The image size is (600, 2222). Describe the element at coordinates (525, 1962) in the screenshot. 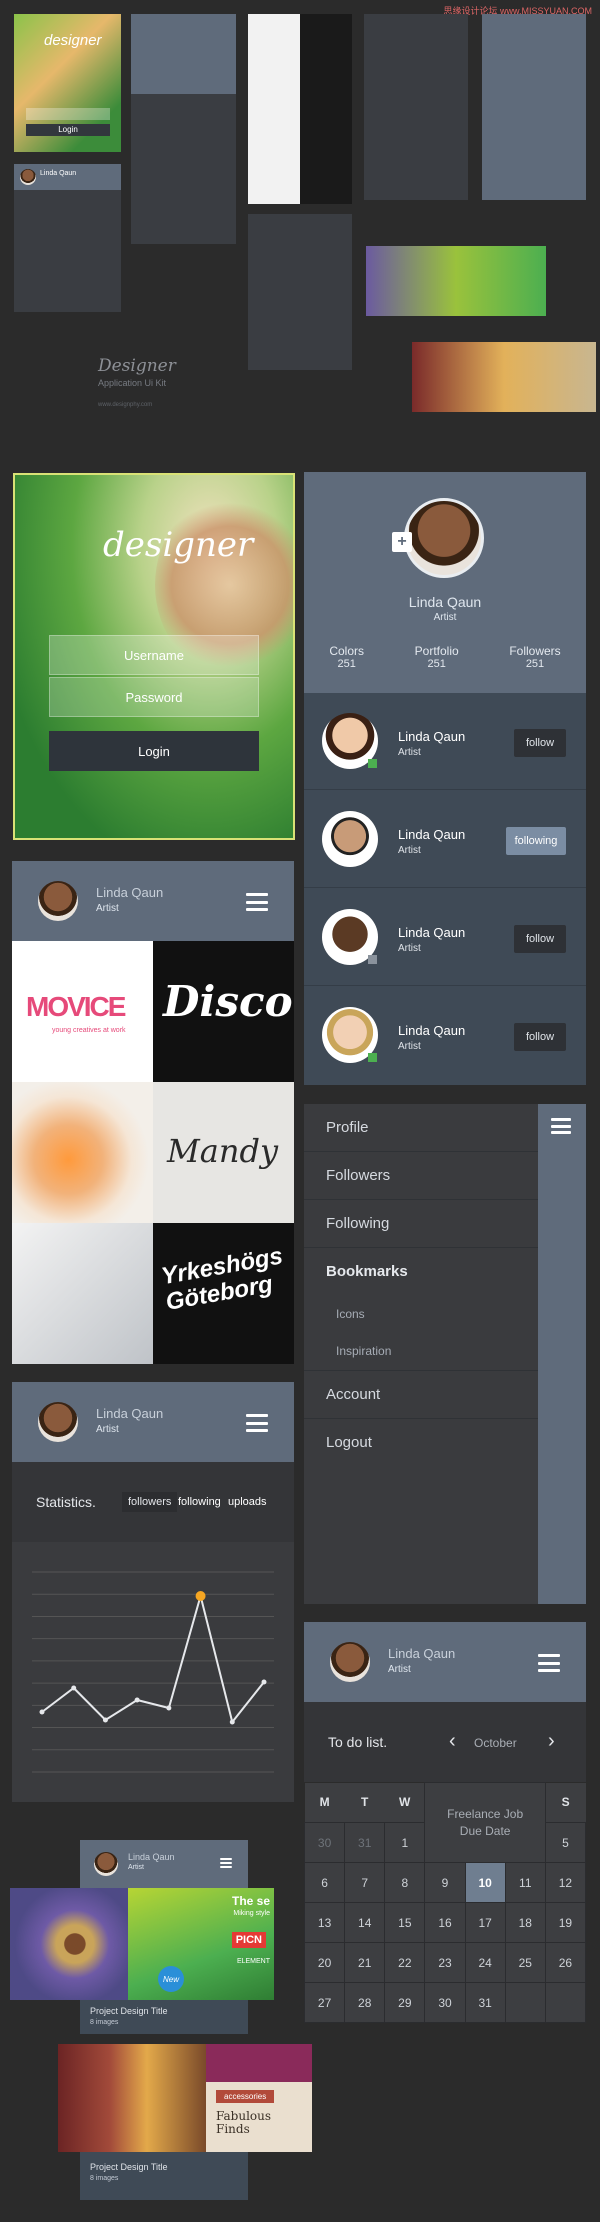

I see `calendar-day: 25` at that location.